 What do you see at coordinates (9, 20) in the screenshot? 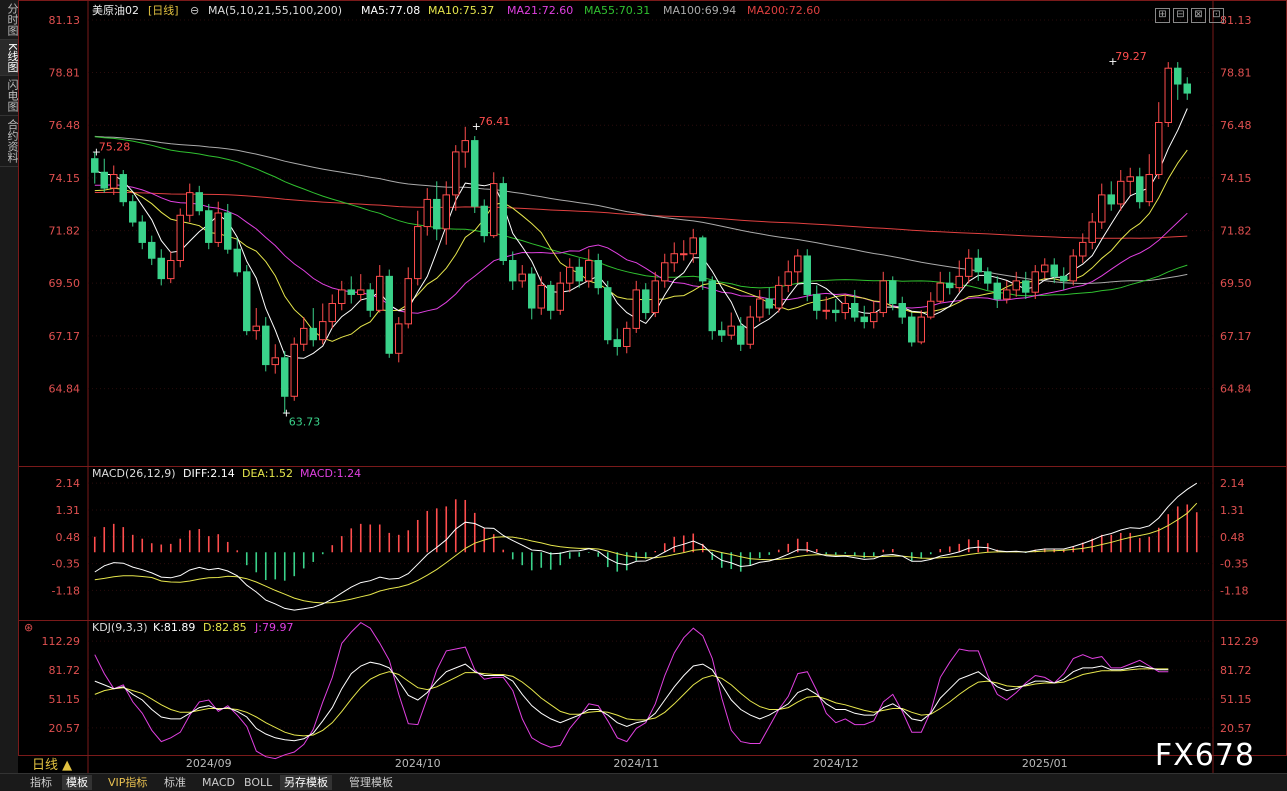
I see `sidebar-tab-0: 分时图` at bounding box center [9, 20].